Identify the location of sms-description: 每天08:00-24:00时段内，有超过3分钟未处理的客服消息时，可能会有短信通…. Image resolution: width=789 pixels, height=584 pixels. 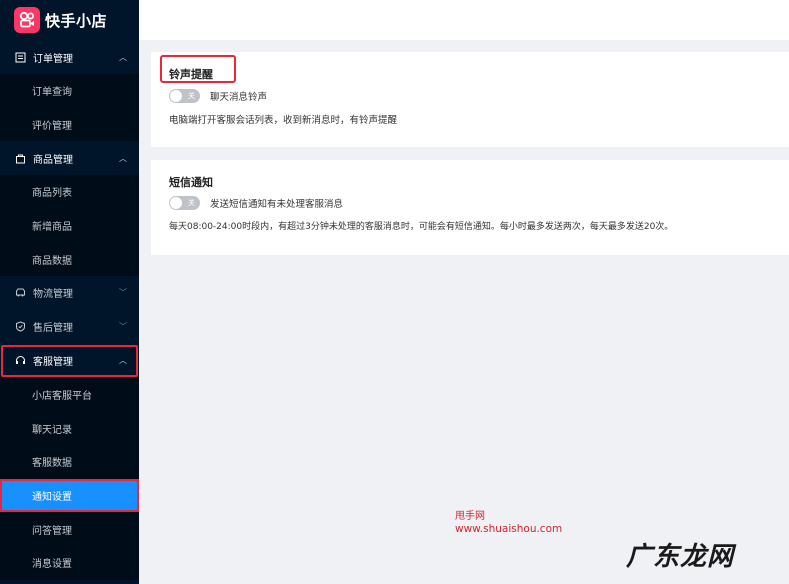
(421, 227).